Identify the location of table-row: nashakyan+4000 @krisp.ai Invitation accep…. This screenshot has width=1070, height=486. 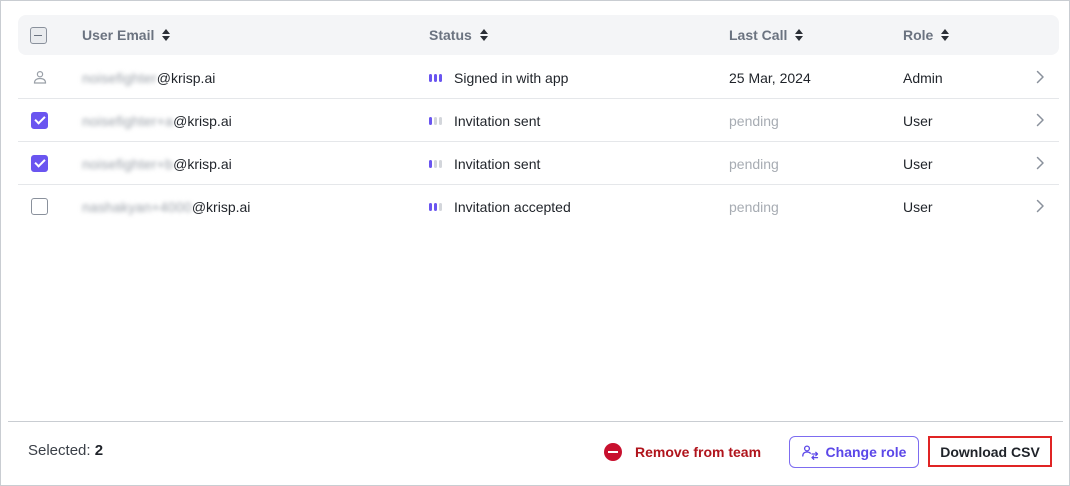
(538, 206).